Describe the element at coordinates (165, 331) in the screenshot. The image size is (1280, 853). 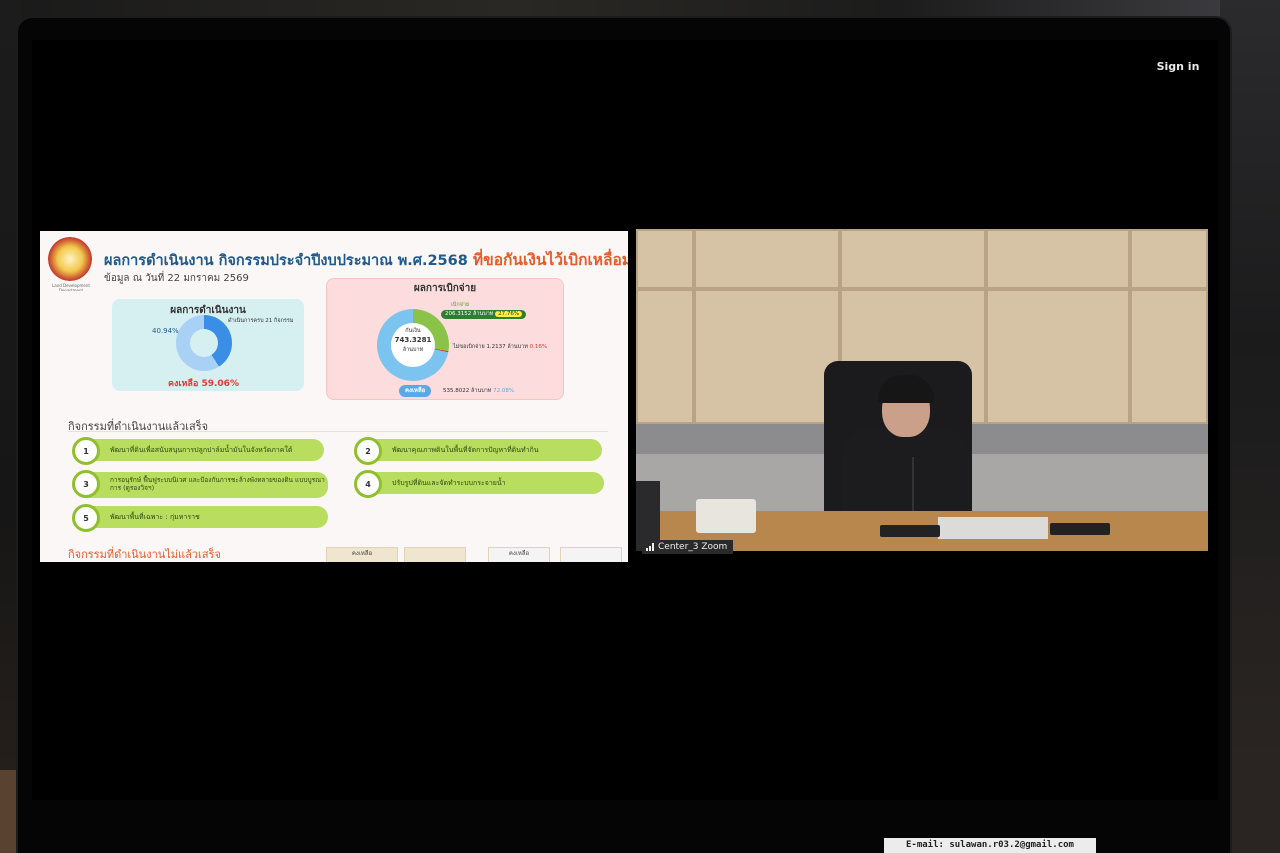
I see `performance-done-pct: 40.94%` at that location.